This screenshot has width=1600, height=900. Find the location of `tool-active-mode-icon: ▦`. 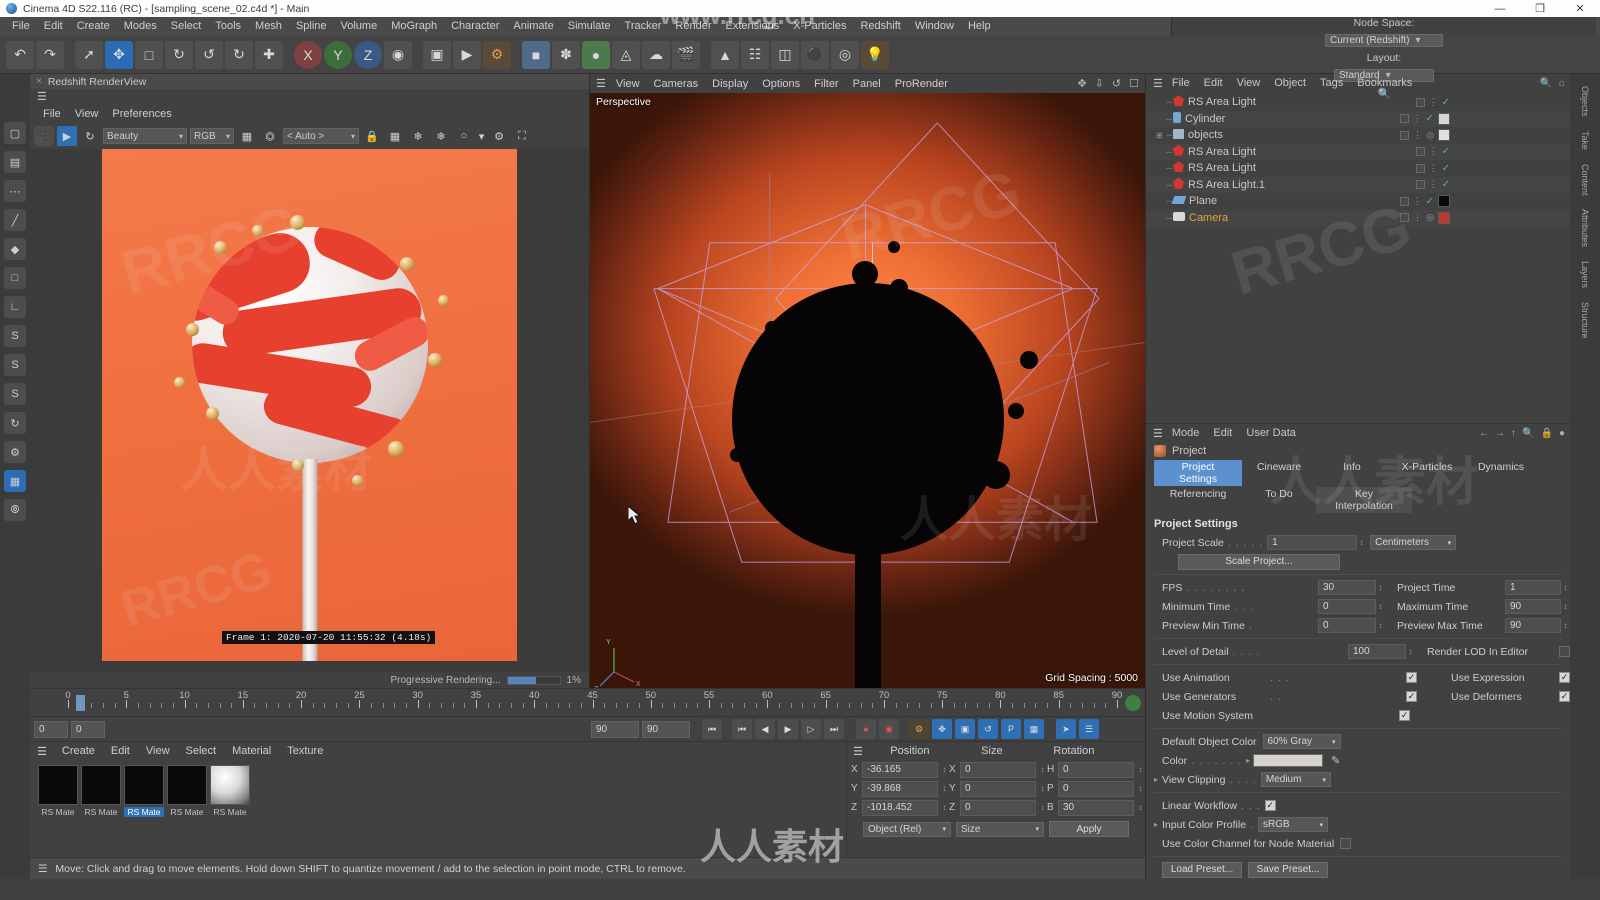

tool-active-mode-icon: ▦ is located at coordinates (15, 481).